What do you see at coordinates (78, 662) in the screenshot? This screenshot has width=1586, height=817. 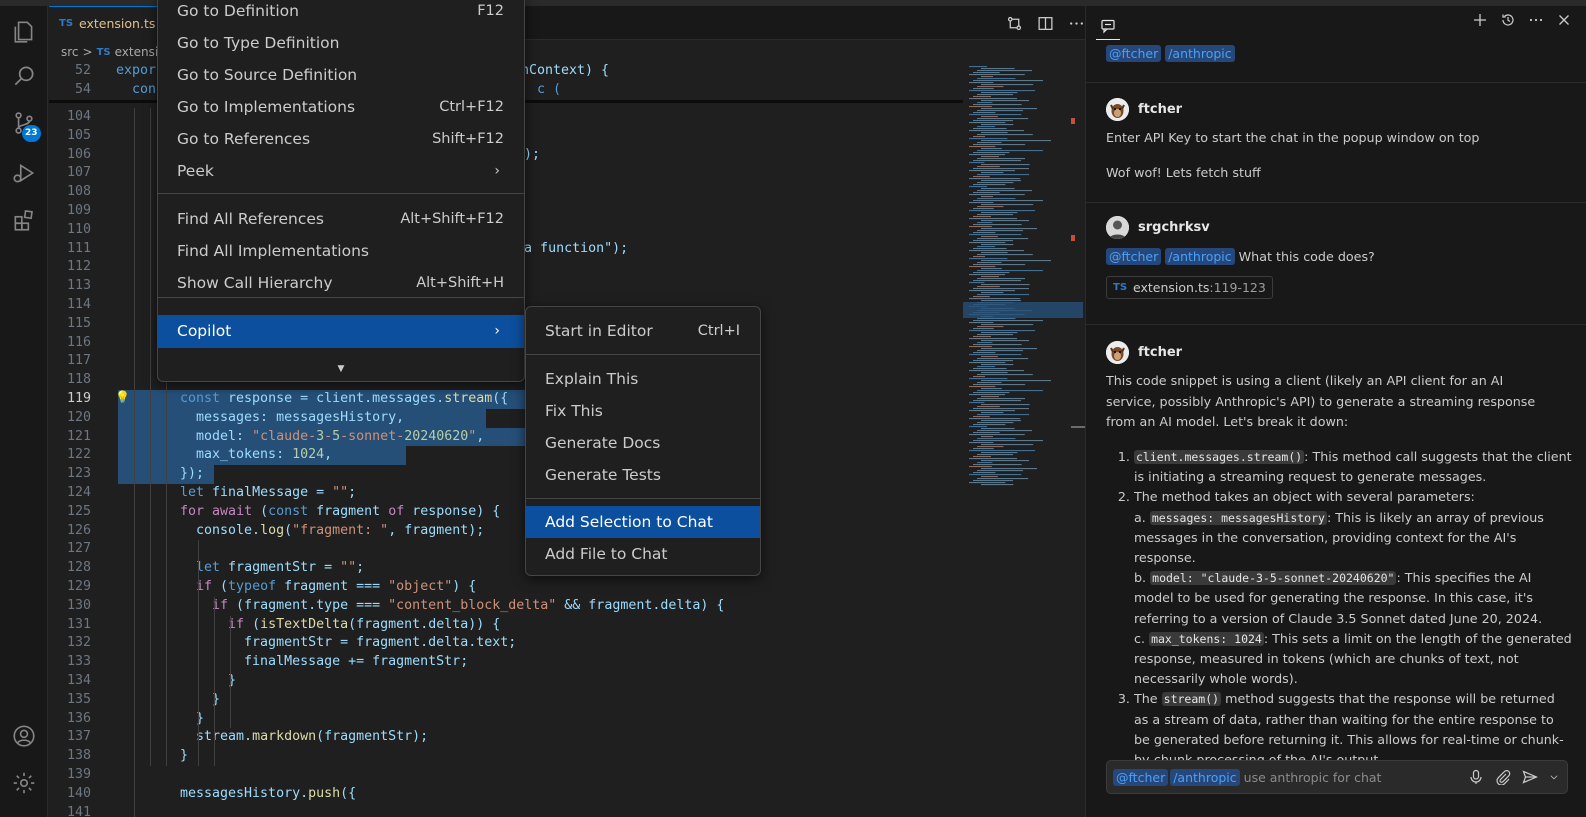 I see `line-number: 133` at bounding box center [78, 662].